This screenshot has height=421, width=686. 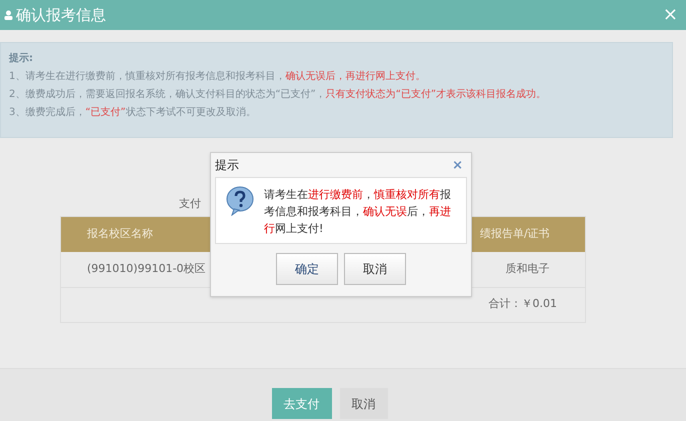 What do you see at coordinates (278, 95) in the screenshot?
I see `notice-text: 2、缴费成功后，需要返回报名系统，确认支付科目的状态为“已支付”，只有支付状态为“已支付”才表示该科目报名成功。` at bounding box center [278, 95].